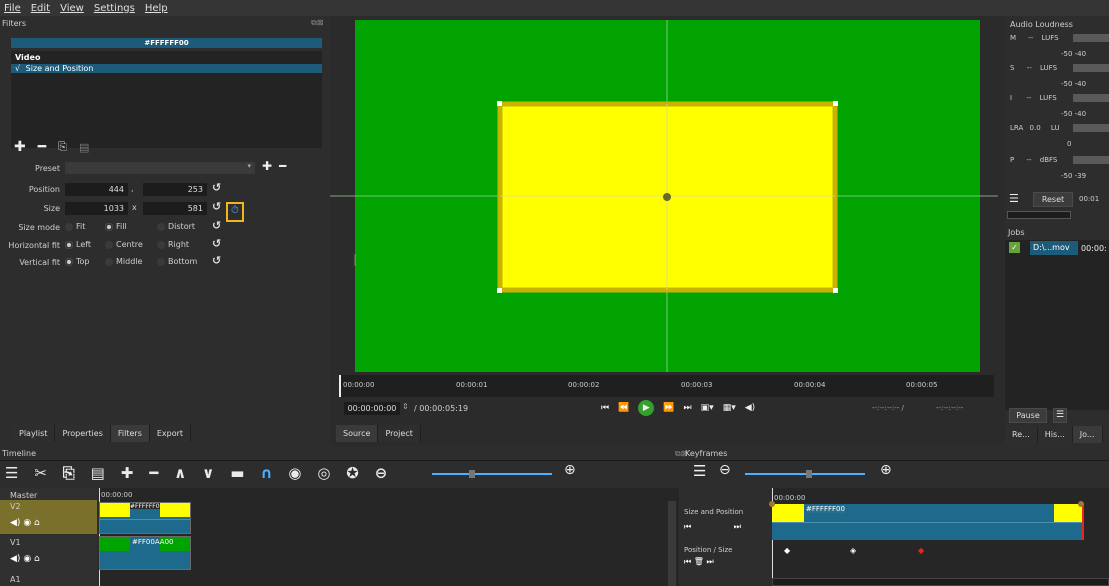 The height and width of the screenshot is (586, 1109). What do you see at coordinates (11, 473) in the screenshot?
I see `hamburger-menu-icon: ☰` at bounding box center [11, 473].